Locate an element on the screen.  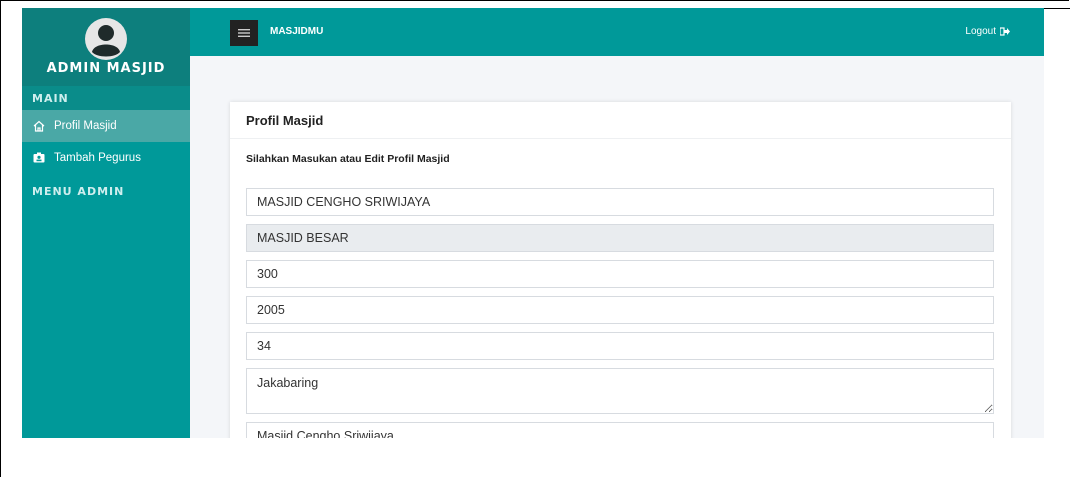
app-title: MASJIDMU is located at coordinates (297, 31).